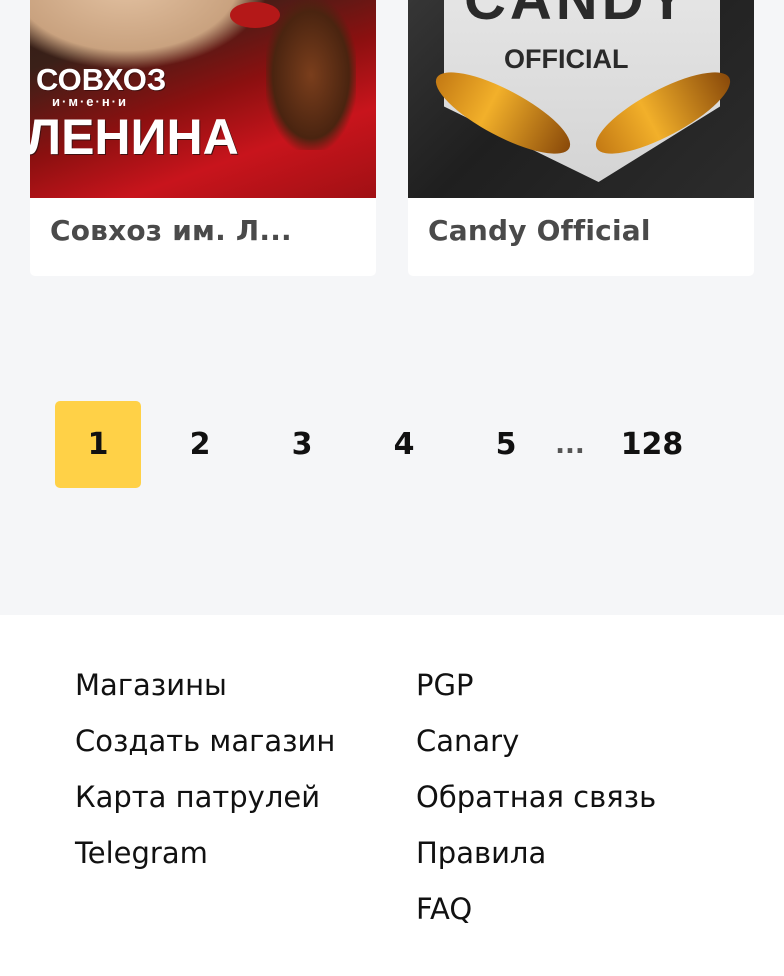 The height and width of the screenshot is (976, 784). What do you see at coordinates (536, 747) in the screenshot?
I see `footer-link-canary: Canary` at bounding box center [536, 747].